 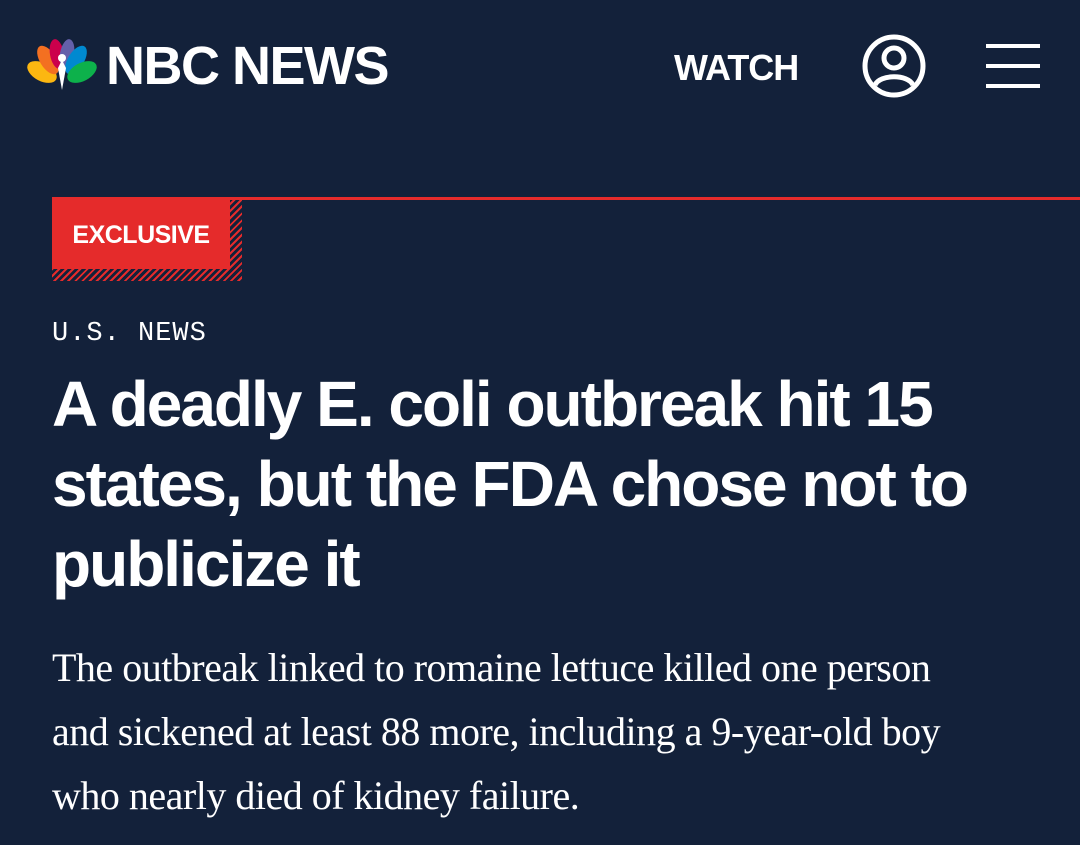 I want to click on exclusive-badge: EXCLUSIVE, so click(x=147, y=239).